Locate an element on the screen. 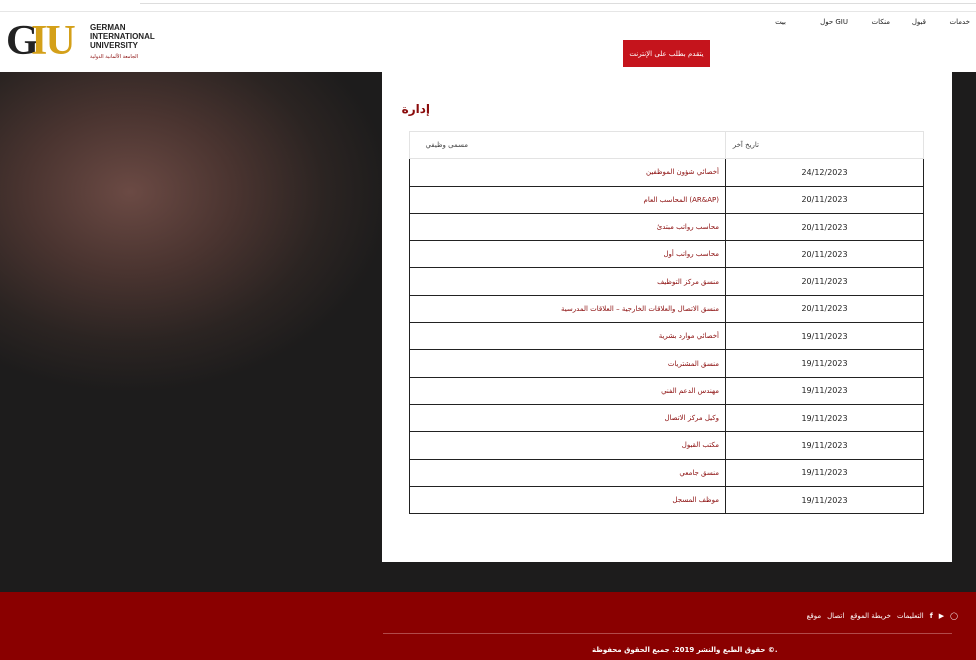  facebook-icon: f is located at coordinates (931, 616).